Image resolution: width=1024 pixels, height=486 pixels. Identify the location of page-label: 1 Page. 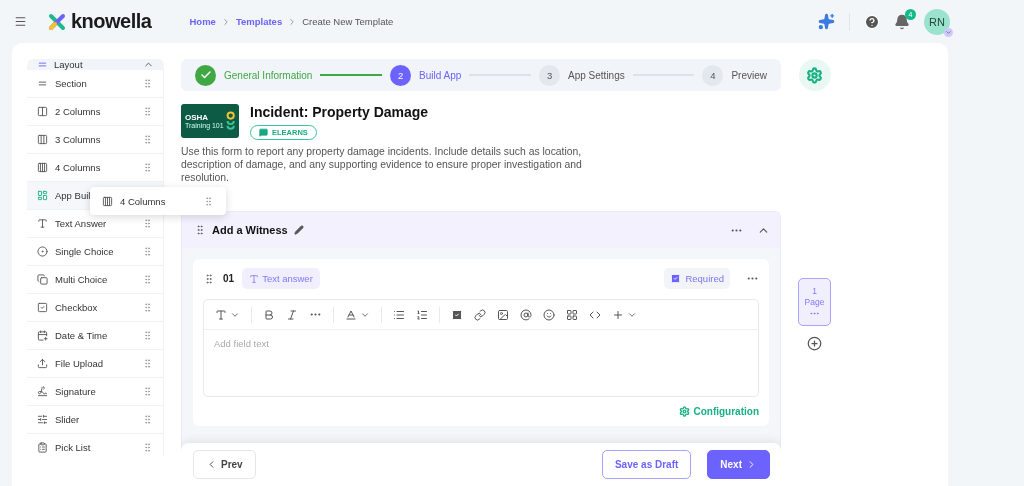
(814, 296).